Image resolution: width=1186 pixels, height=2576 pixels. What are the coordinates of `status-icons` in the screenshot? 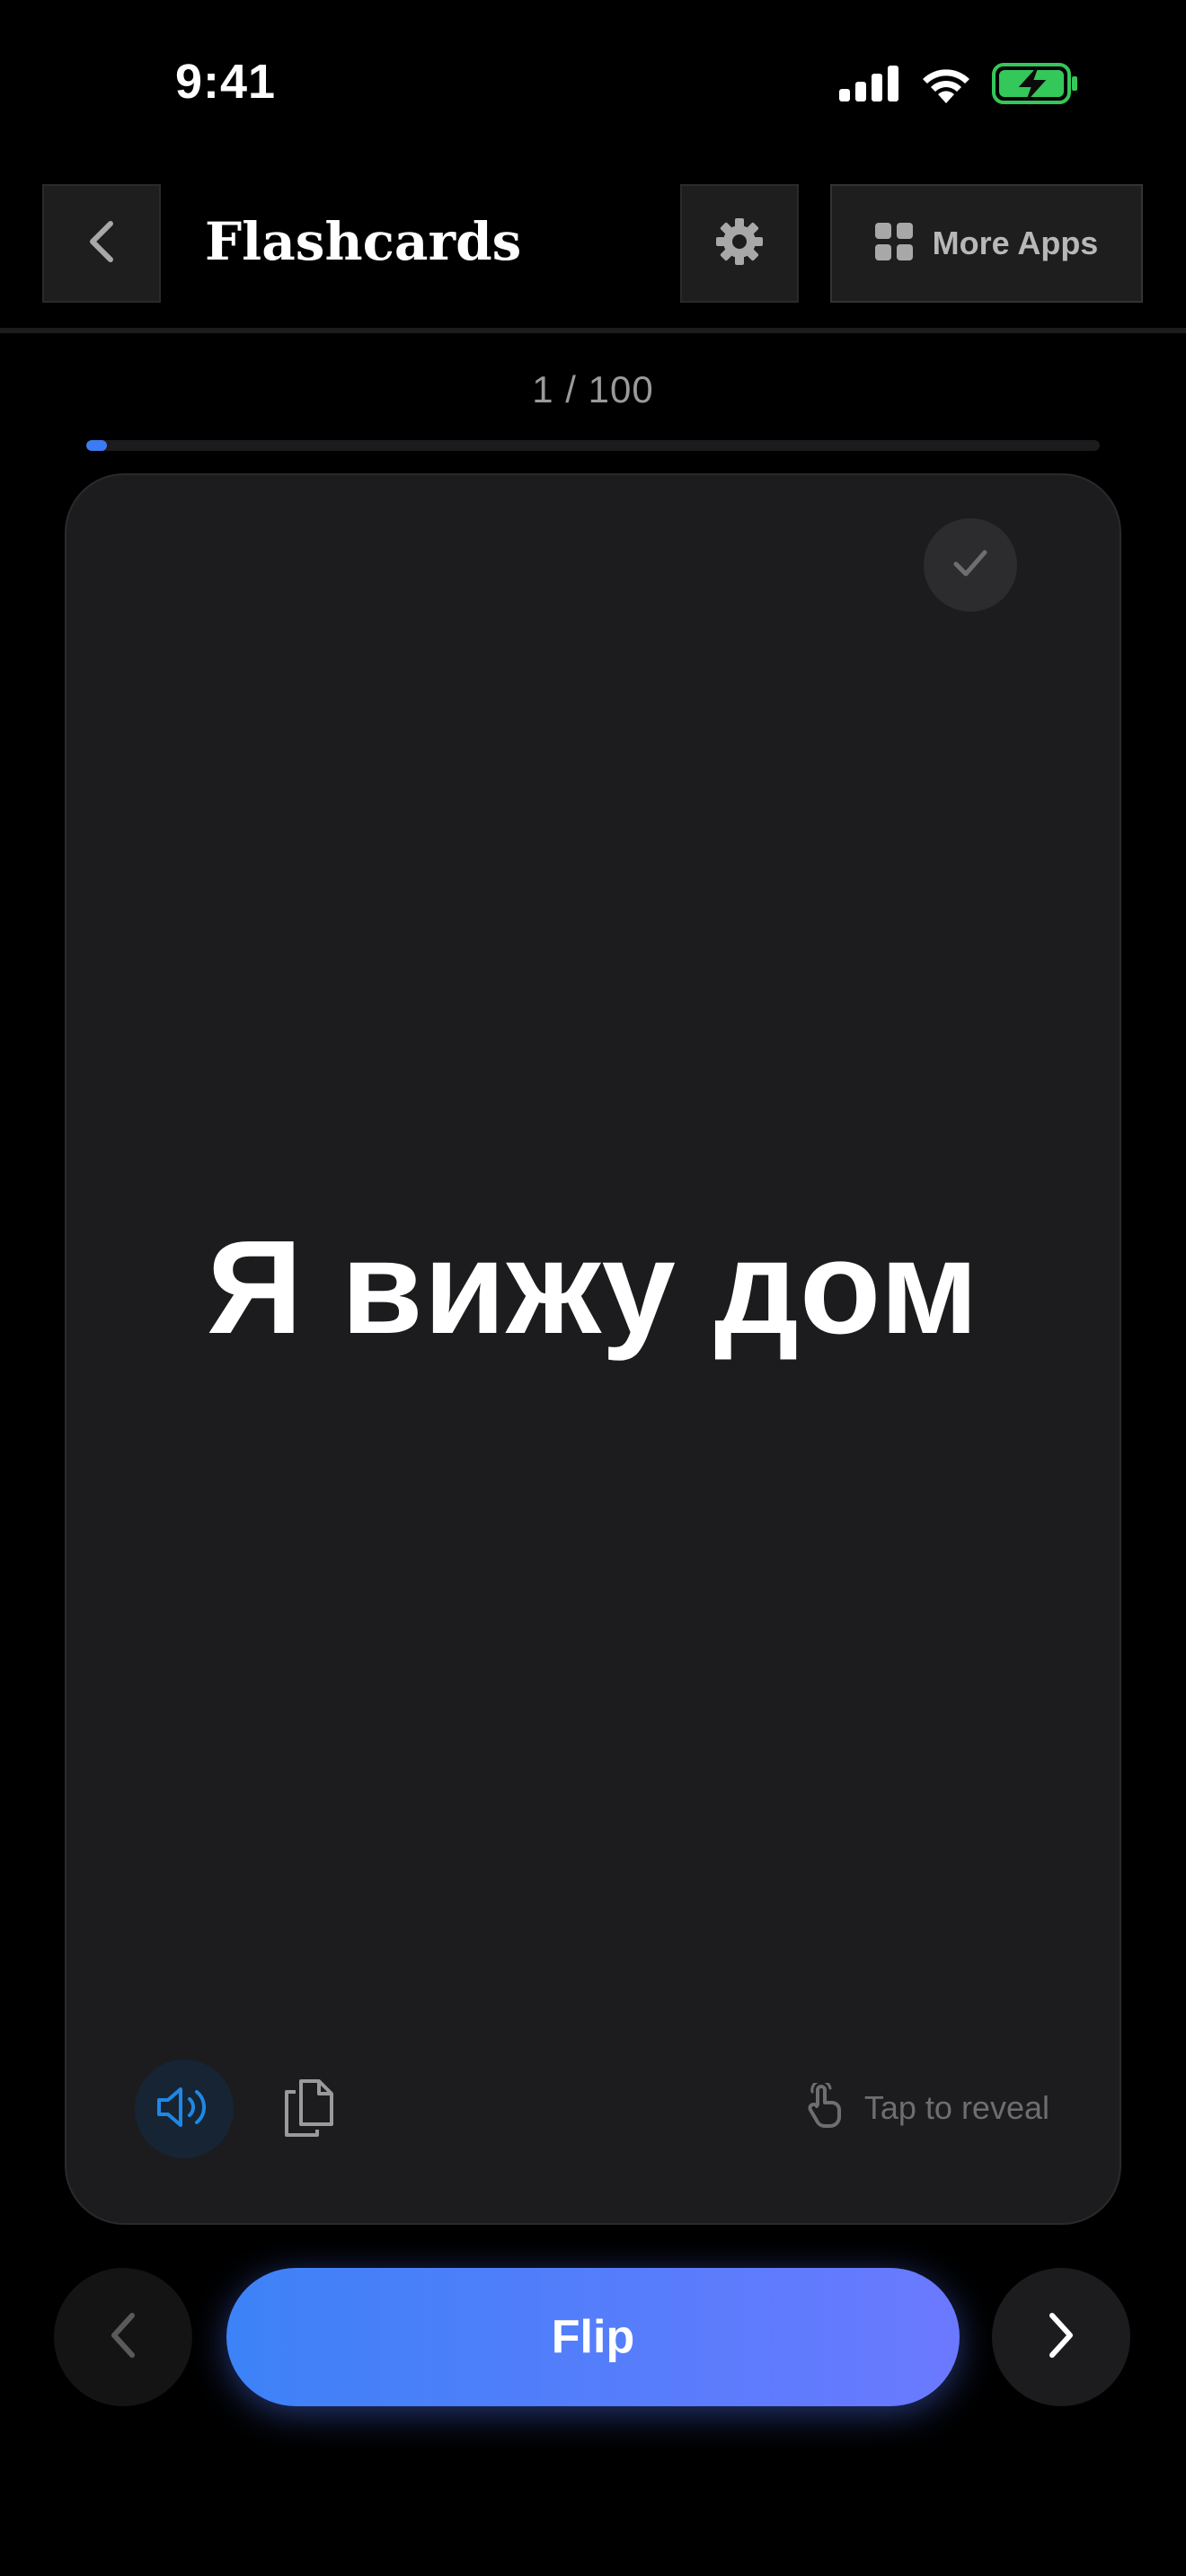 It's located at (958, 86).